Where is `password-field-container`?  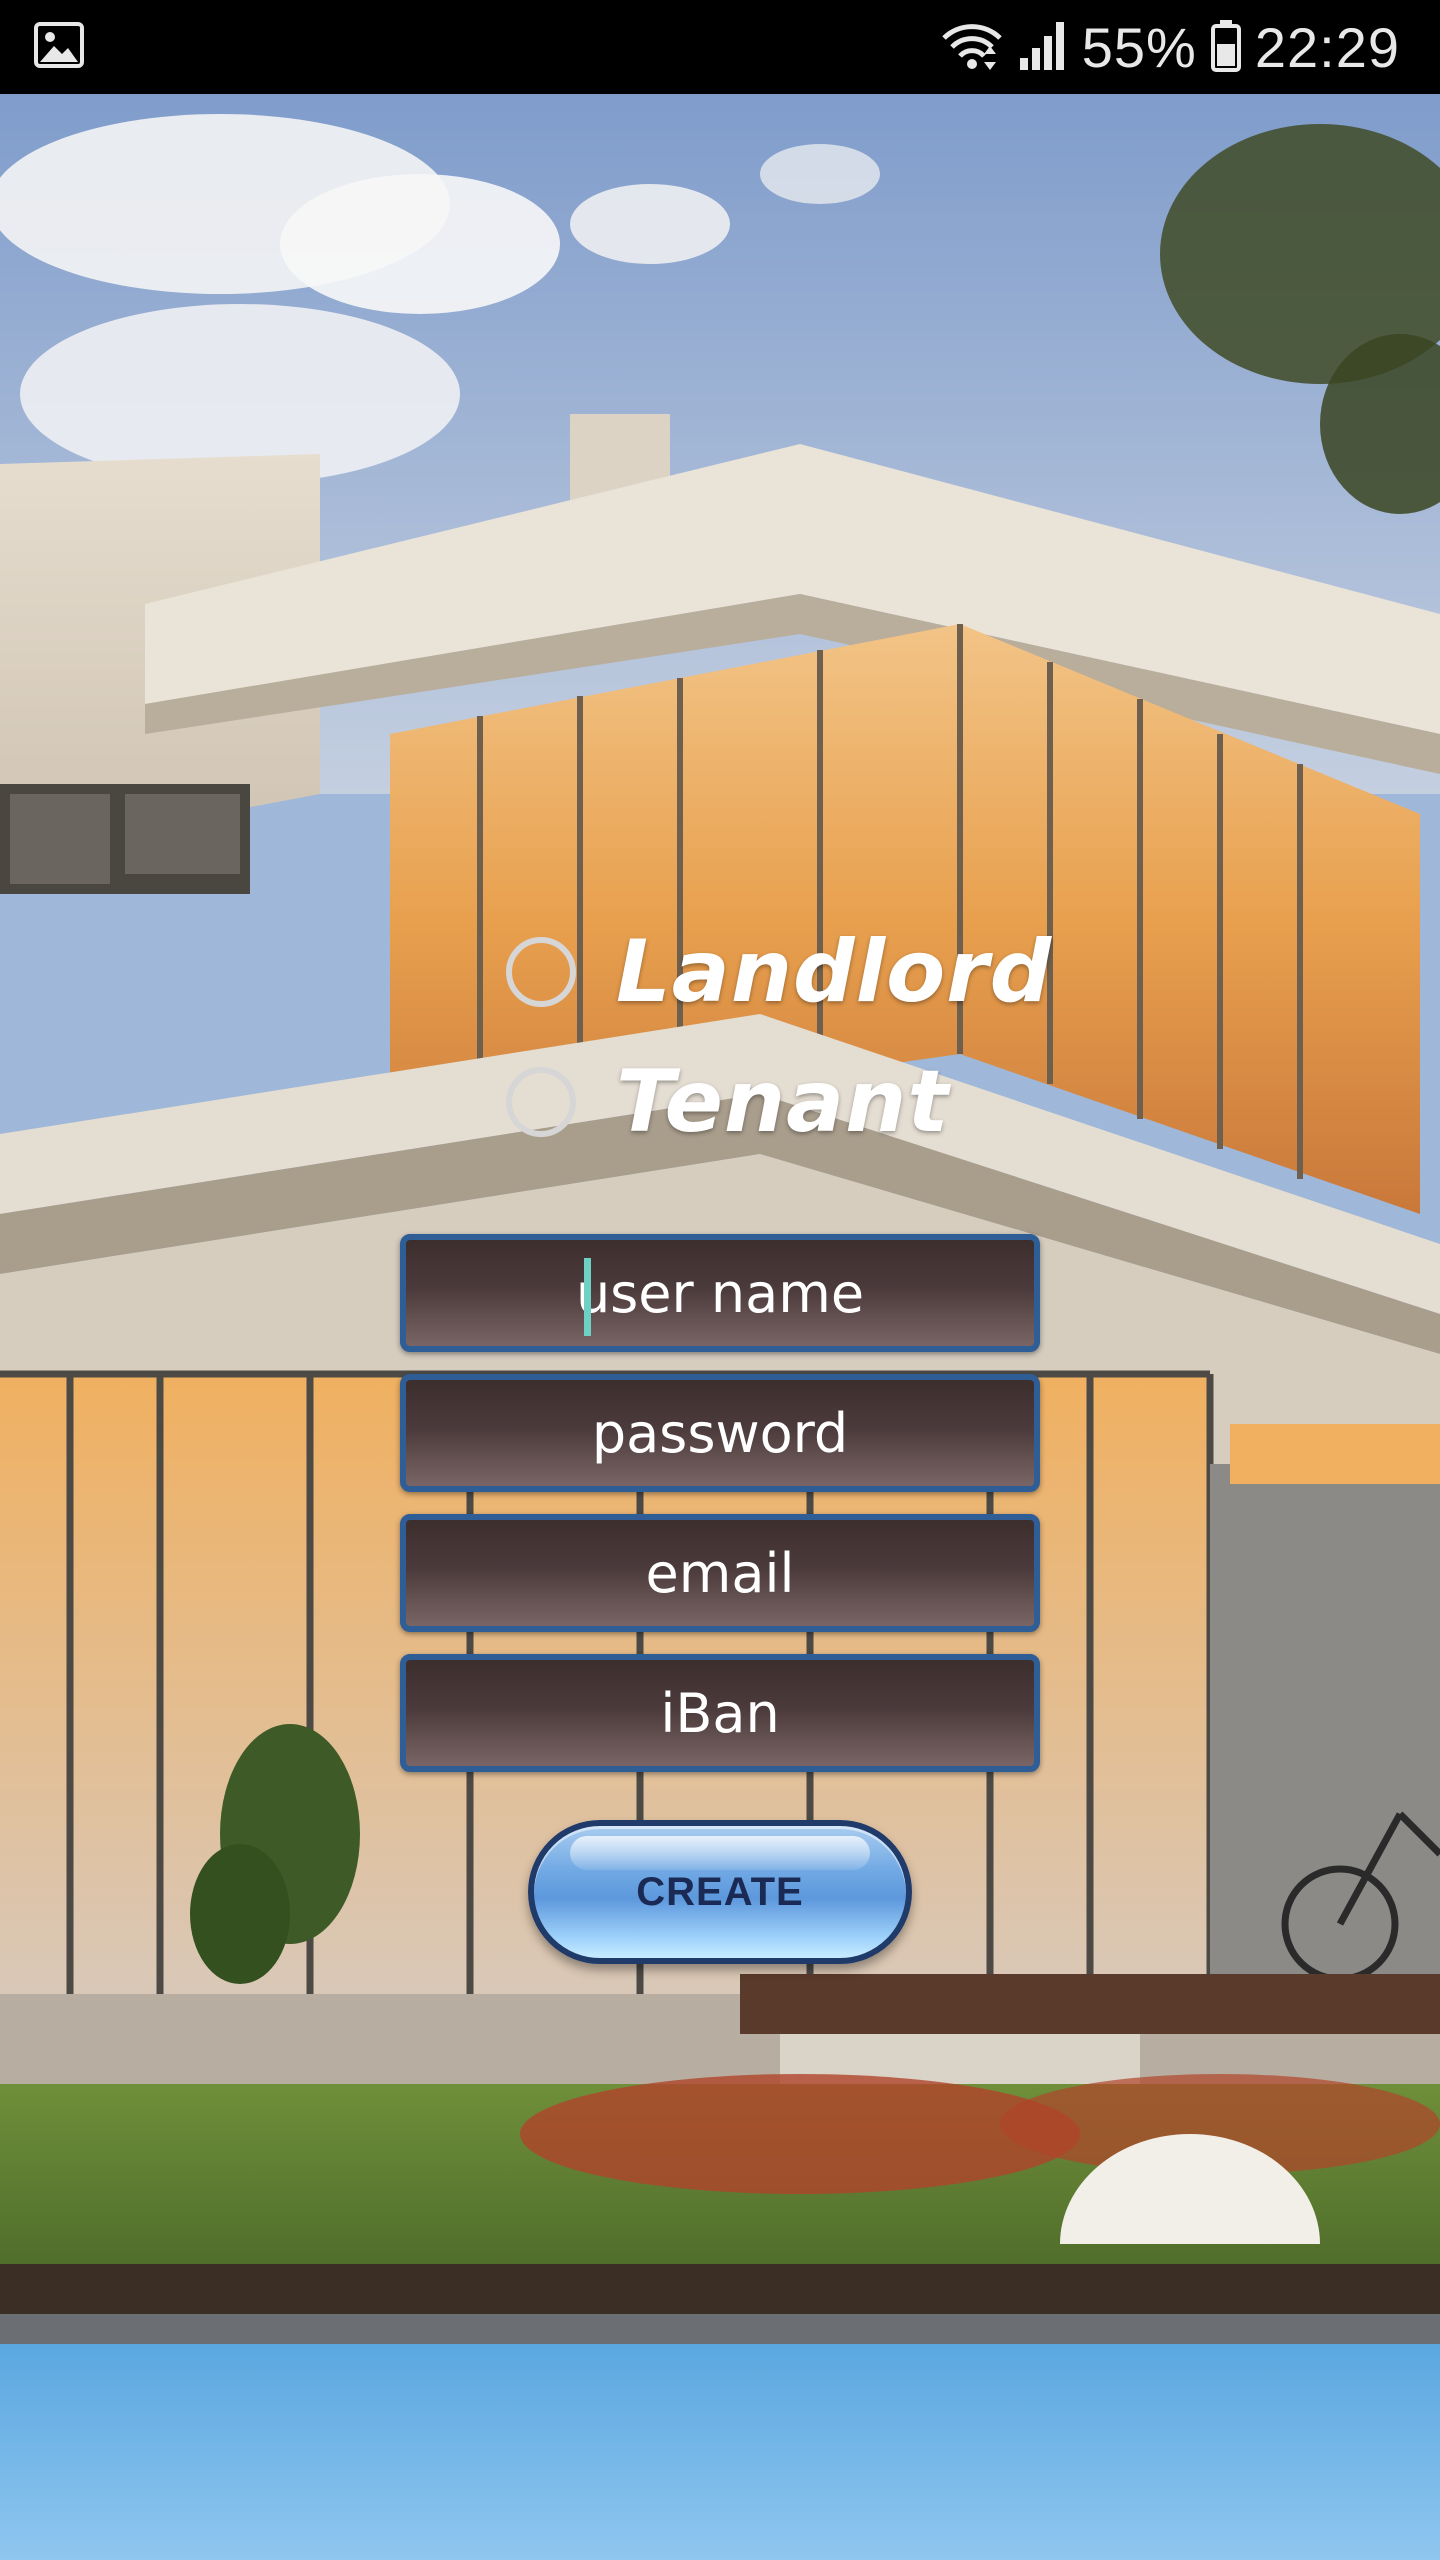 password-field-container is located at coordinates (720, 1433).